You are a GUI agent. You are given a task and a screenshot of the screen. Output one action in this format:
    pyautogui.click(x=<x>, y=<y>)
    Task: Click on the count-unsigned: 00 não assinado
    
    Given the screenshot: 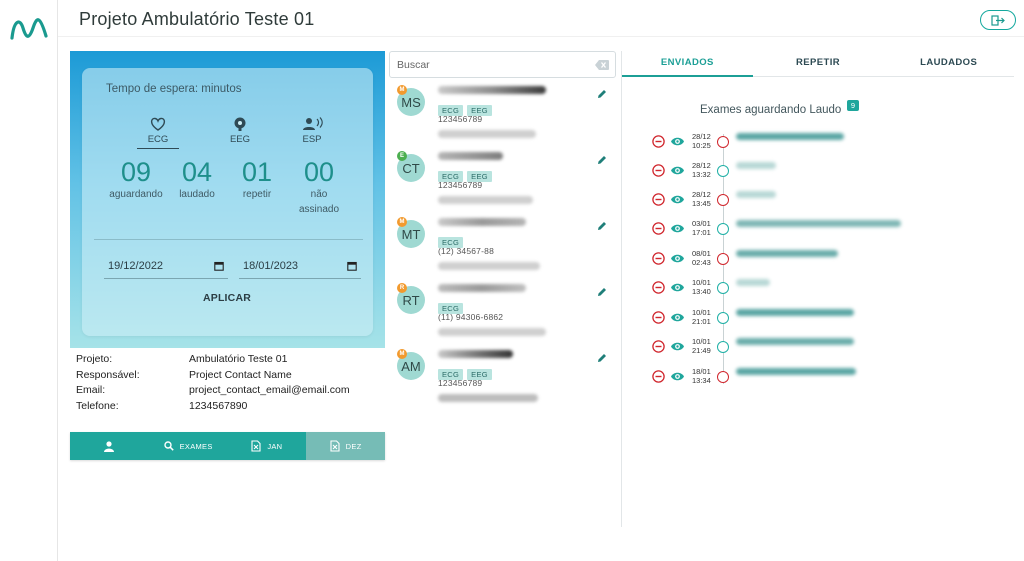 What is the action you would take?
    pyautogui.click(x=319, y=187)
    